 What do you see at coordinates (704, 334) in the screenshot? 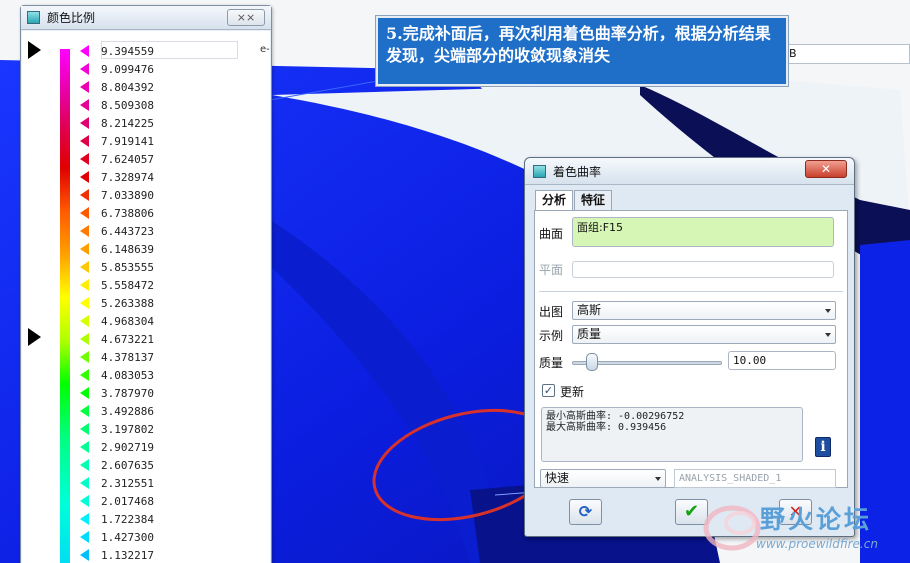
I see `example-select: 质量` at bounding box center [704, 334].